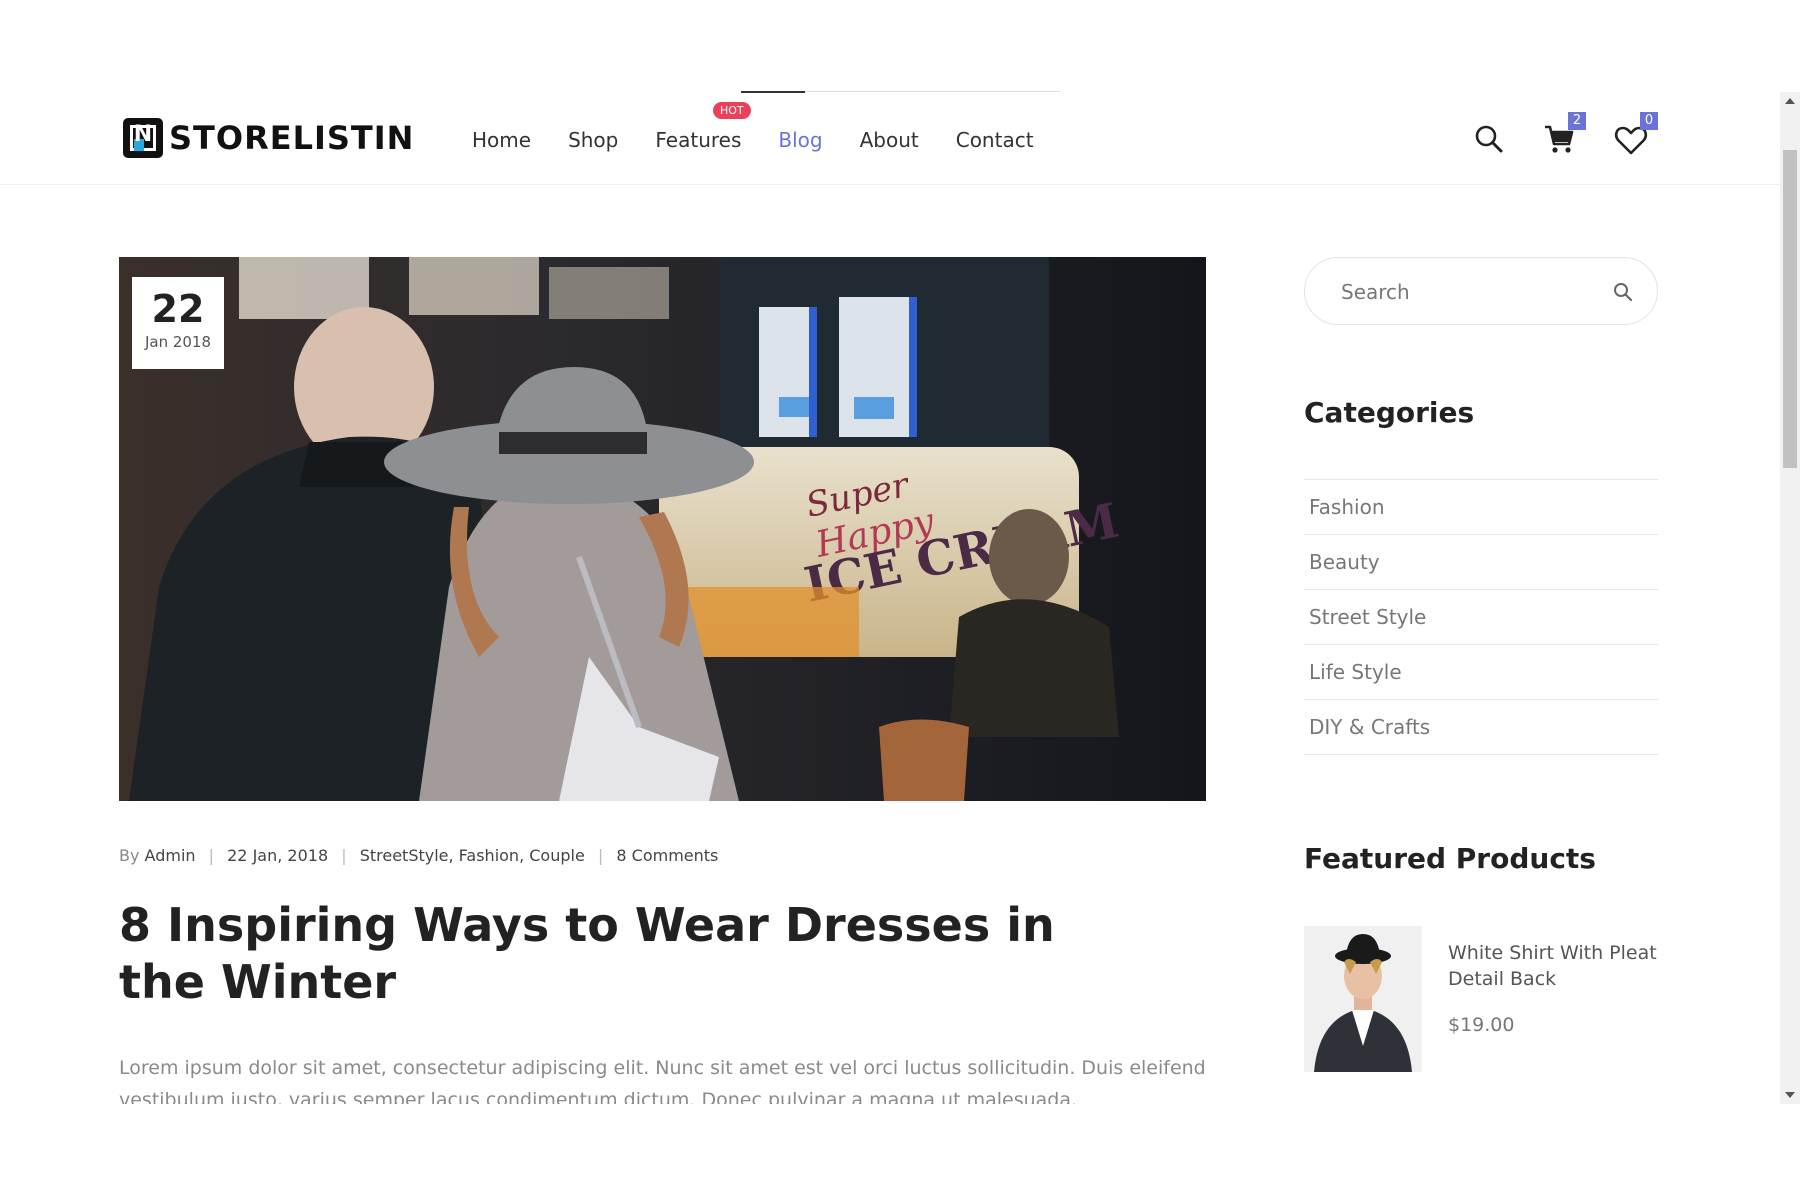  Describe the element at coordinates (1553, 966) in the screenshot. I see `product-name: White Shirt With Pleat Detail Back` at that location.